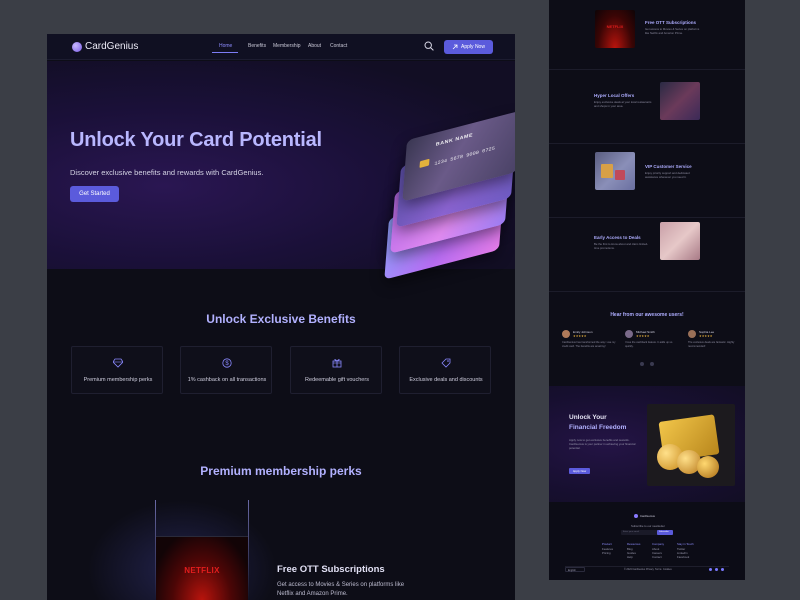 This screenshot has height=600, width=800. What do you see at coordinates (614, 95) in the screenshot?
I see `perk-title: Hyper Local Offers` at bounding box center [614, 95].